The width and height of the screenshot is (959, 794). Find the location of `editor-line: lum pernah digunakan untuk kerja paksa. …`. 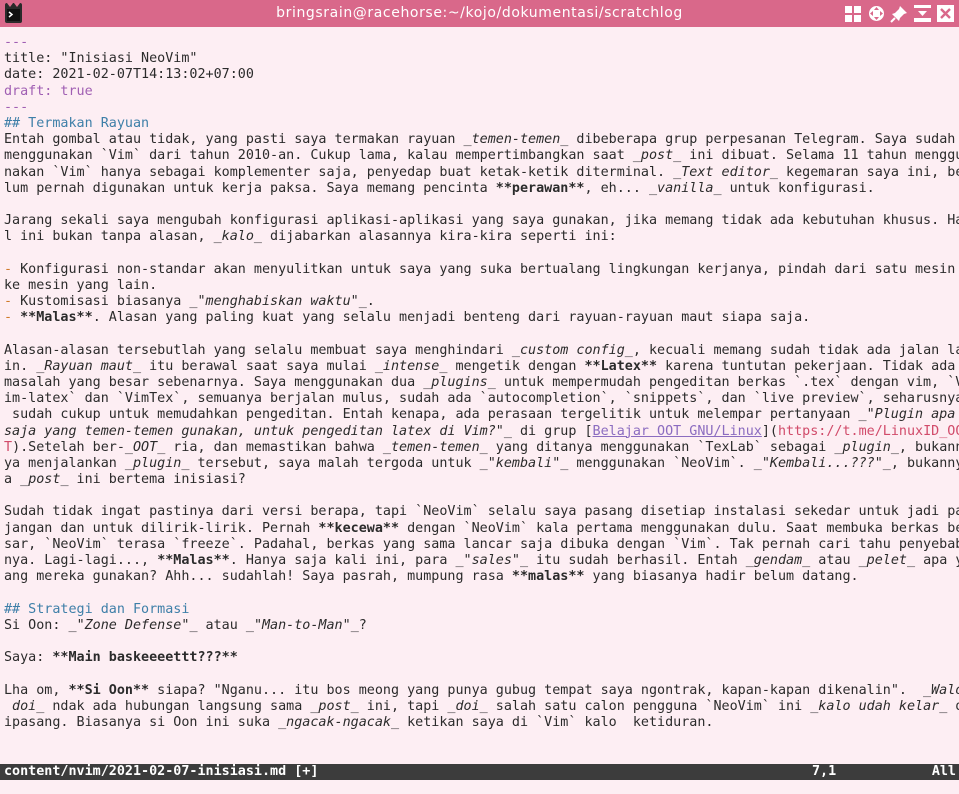

editor-line: lum pernah digunakan untuk kerja paksa. … is located at coordinates (481, 189).